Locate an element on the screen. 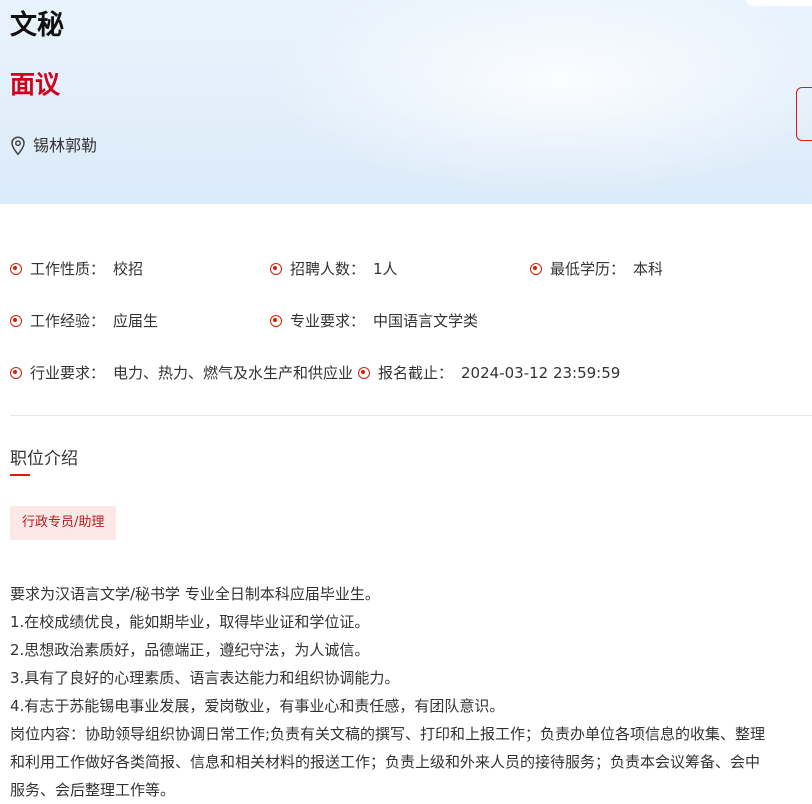  info-industry: 行业要求： 电力、热力、燃气及水生产和供应业 is located at coordinates (181, 373).